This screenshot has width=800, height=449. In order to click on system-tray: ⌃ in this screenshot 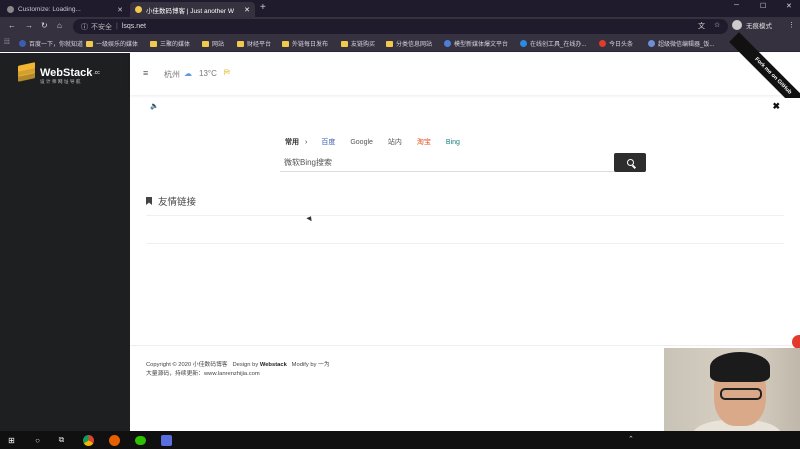, I will do `click(631, 439)`.